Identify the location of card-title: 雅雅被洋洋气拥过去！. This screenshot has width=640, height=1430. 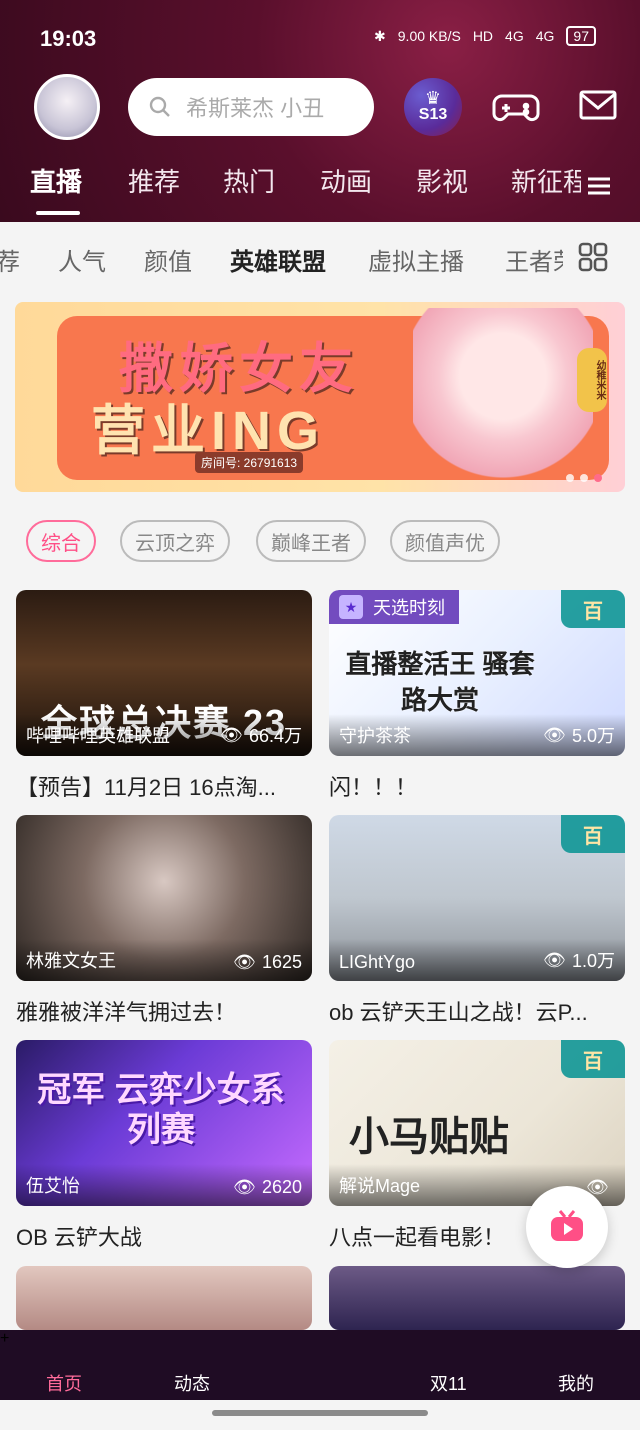
(126, 1012).